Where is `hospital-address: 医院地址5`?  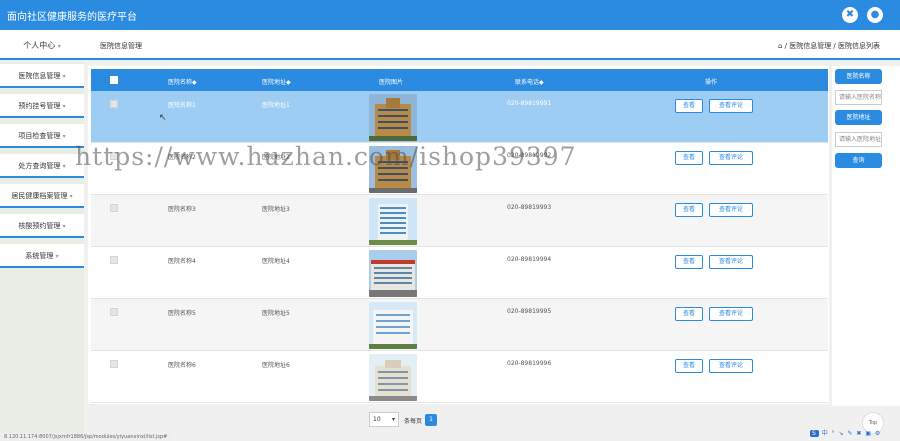
hospital-address: 医院地址5 is located at coordinates (276, 313).